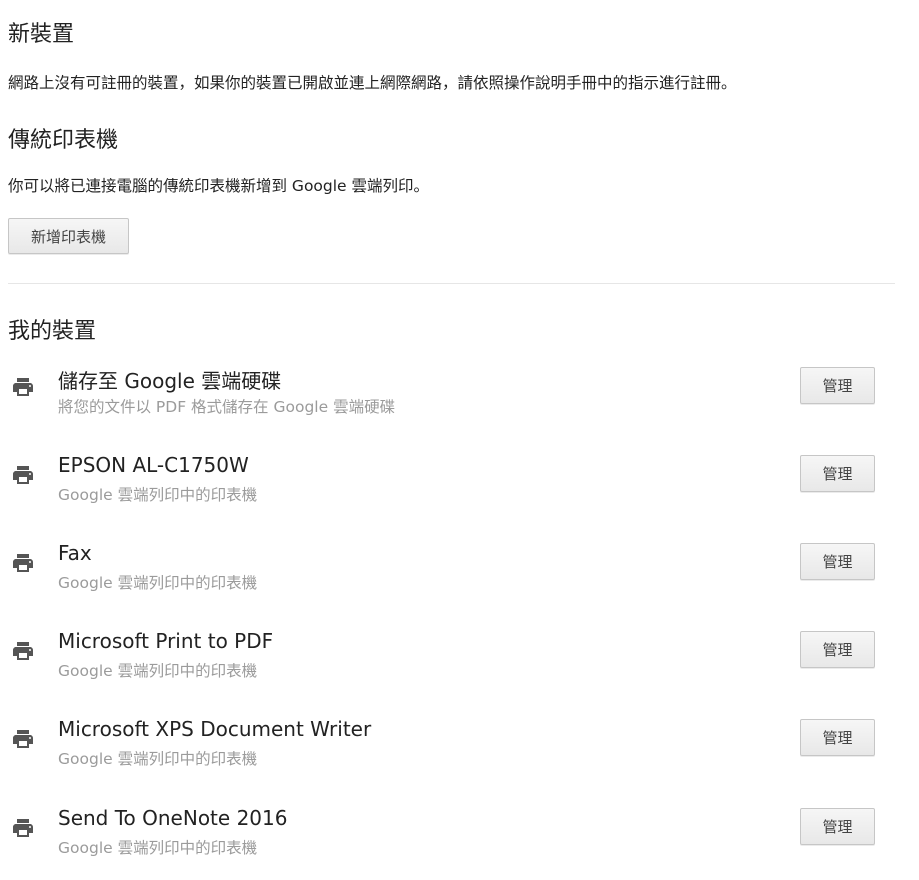 The image size is (919, 880). What do you see at coordinates (68, 236) in the screenshot?
I see `add-printer-button: 新增印表機` at bounding box center [68, 236].